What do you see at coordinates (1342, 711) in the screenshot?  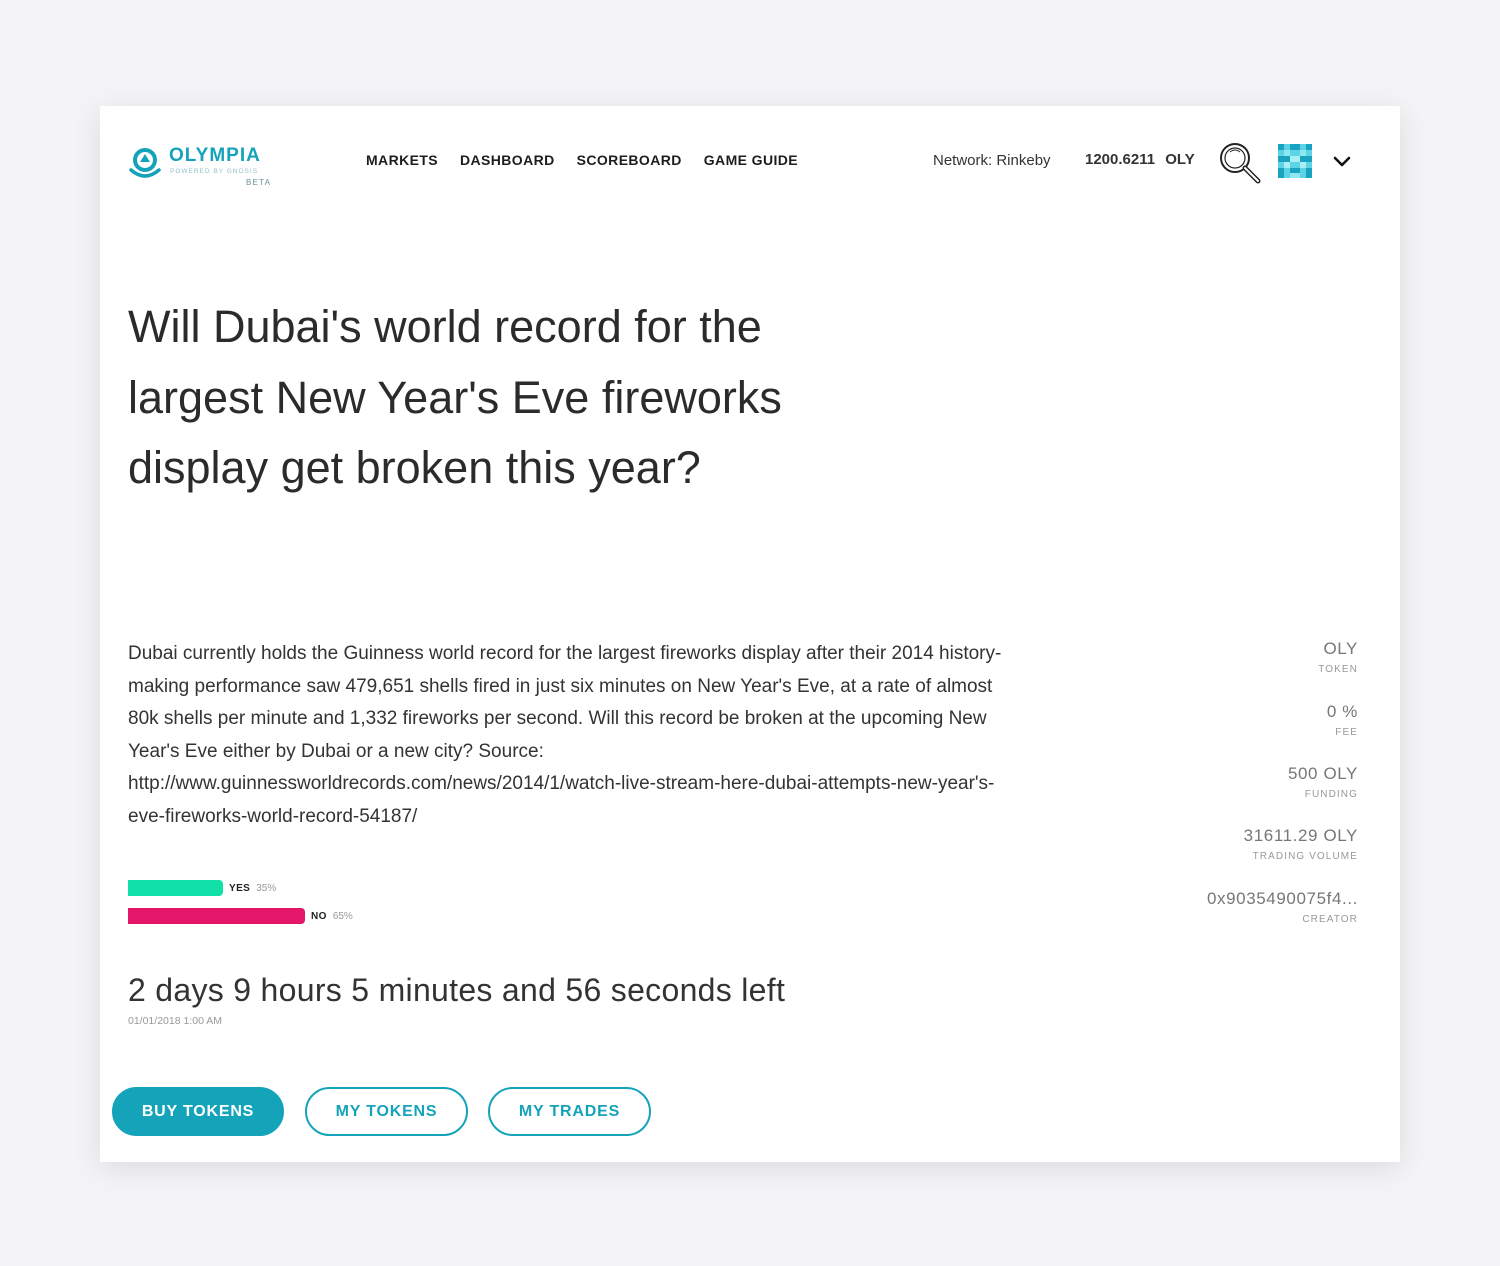 I see `stat-fee-value: 0 %` at bounding box center [1342, 711].